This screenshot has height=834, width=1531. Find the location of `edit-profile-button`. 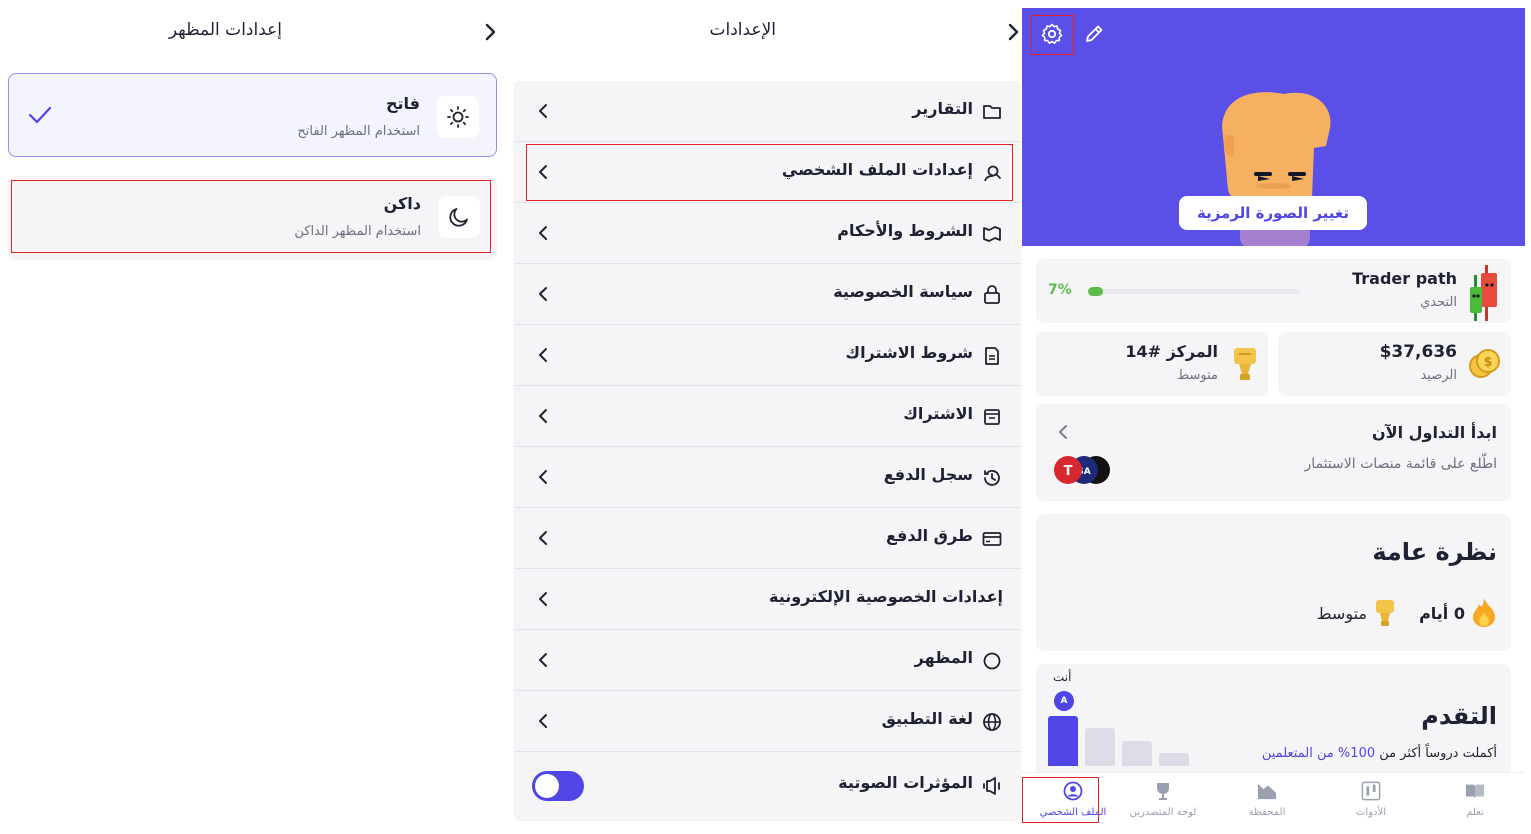

edit-profile-button is located at coordinates (1094, 34).